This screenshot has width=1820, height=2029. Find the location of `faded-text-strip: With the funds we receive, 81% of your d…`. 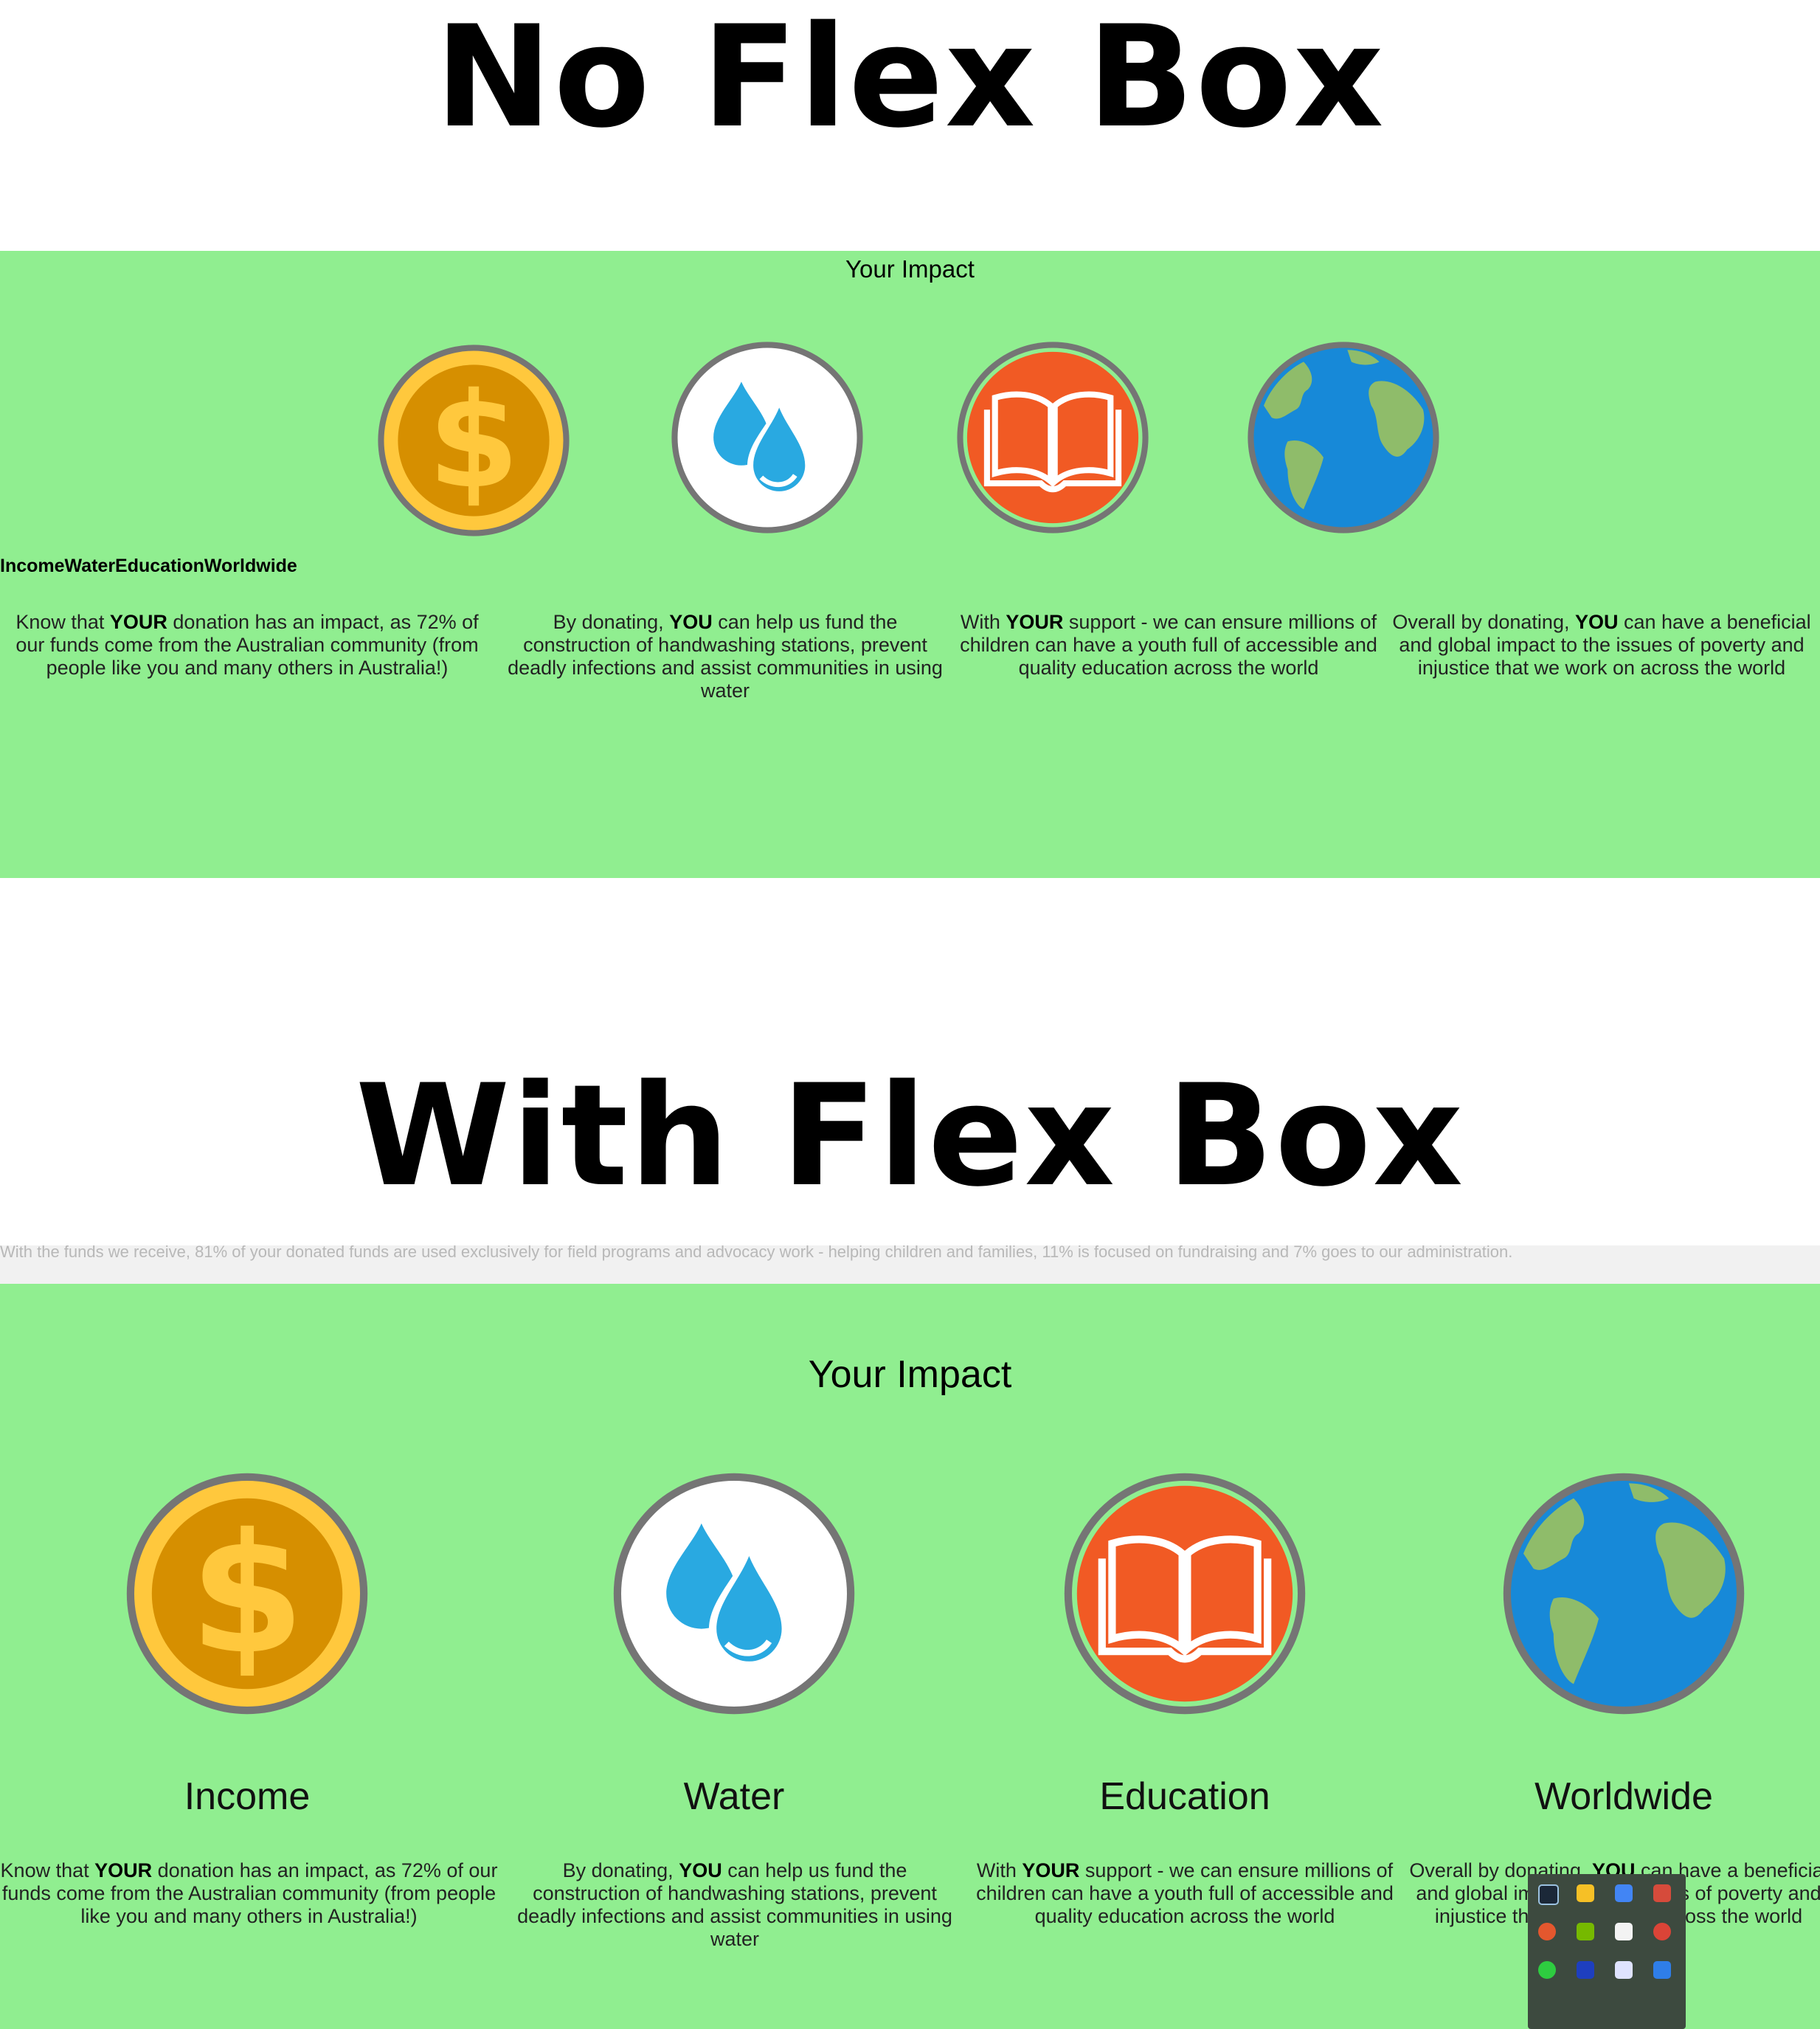

faded-text-strip: With the funds we receive, 81% of your d… is located at coordinates (910, 1264).